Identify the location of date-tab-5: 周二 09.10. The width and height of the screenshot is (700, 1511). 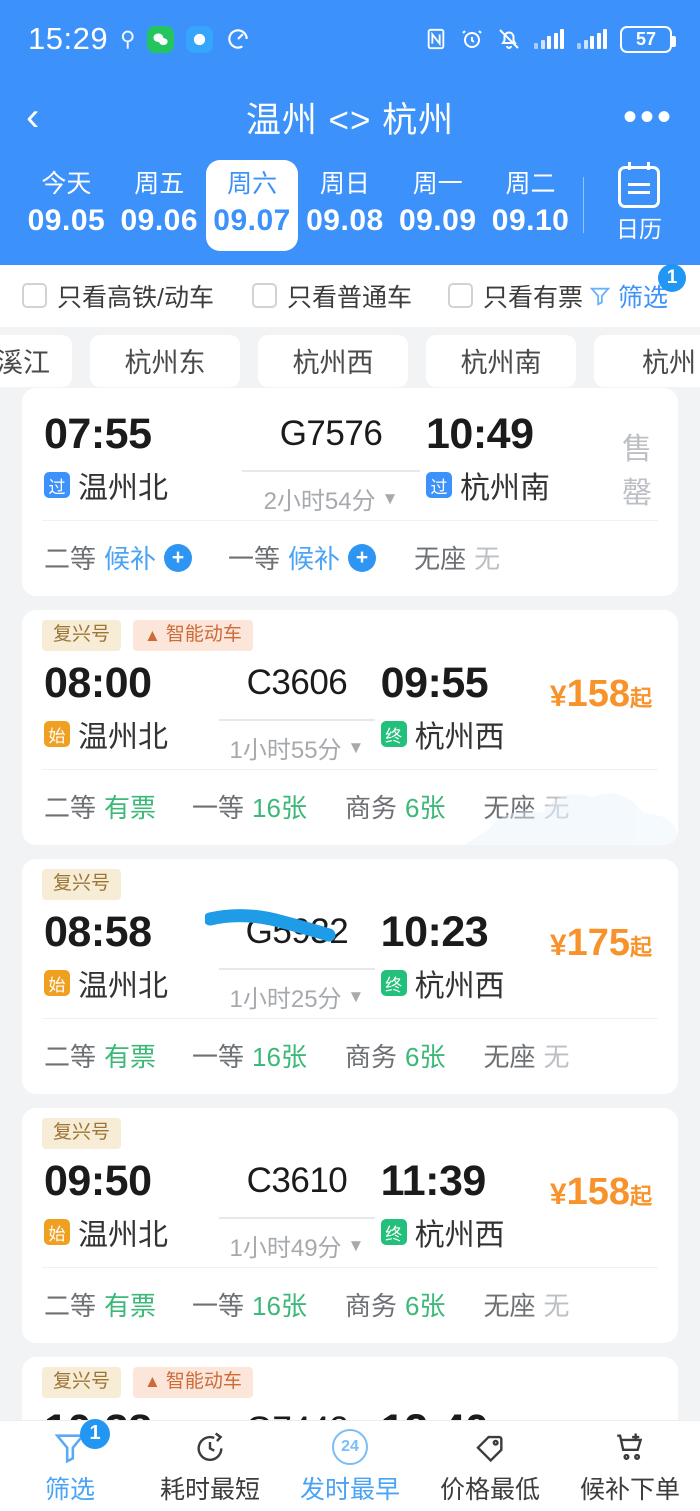
(530, 205).